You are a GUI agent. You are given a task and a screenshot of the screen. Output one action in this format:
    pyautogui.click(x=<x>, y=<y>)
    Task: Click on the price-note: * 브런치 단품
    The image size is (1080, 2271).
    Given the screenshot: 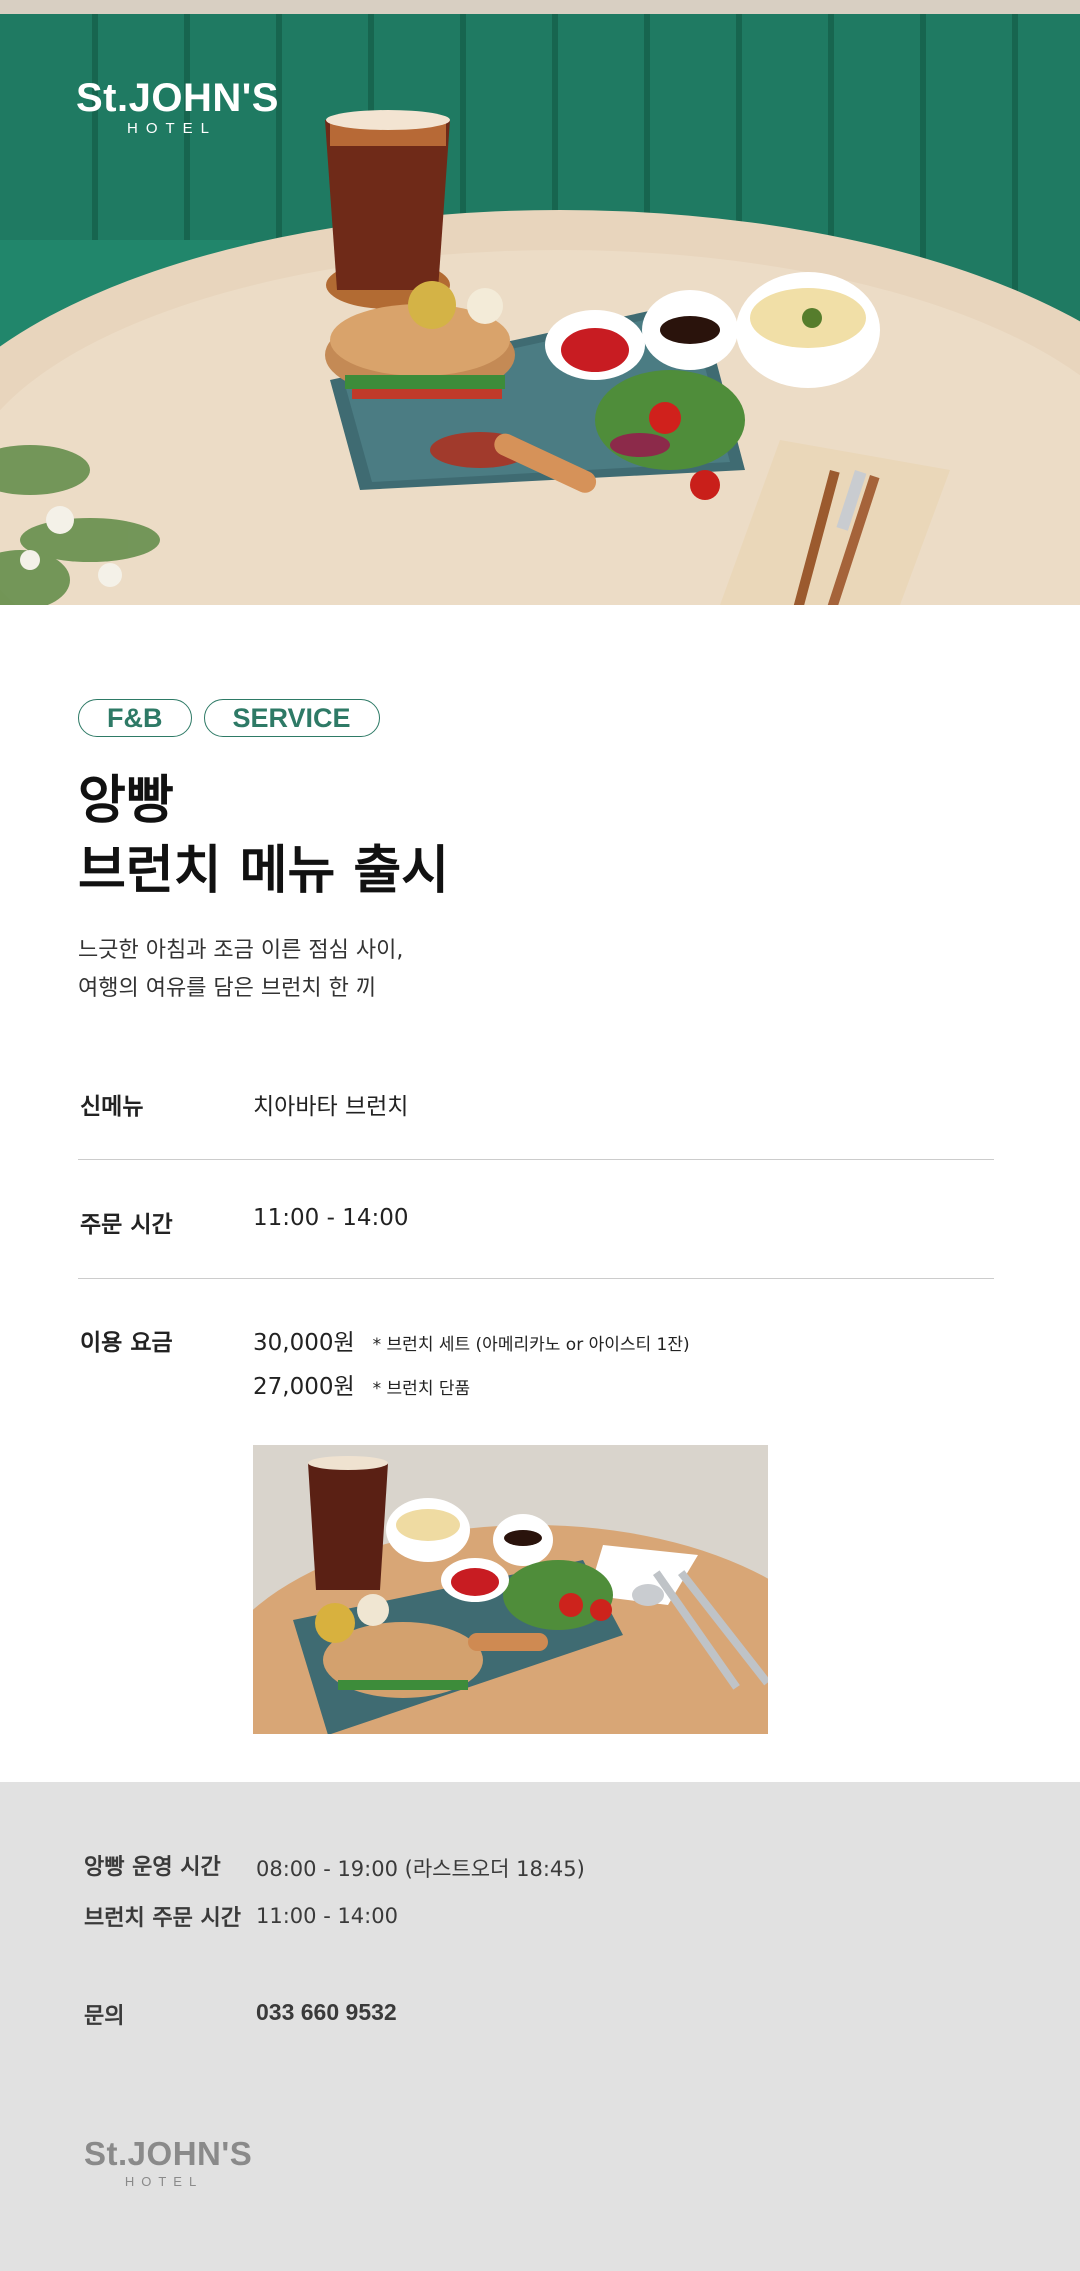 What is the action you would take?
    pyautogui.click(x=421, y=1389)
    